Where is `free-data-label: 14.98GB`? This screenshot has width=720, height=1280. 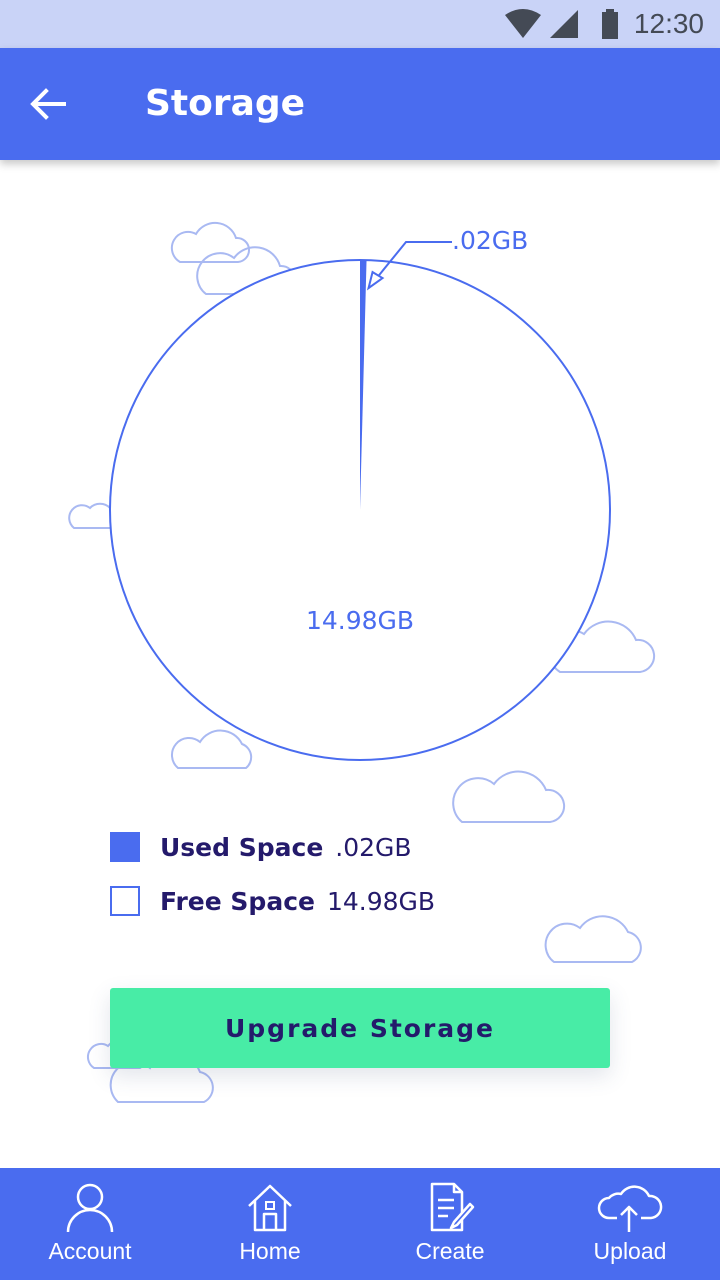 free-data-label: 14.98GB is located at coordinates (360, 620).